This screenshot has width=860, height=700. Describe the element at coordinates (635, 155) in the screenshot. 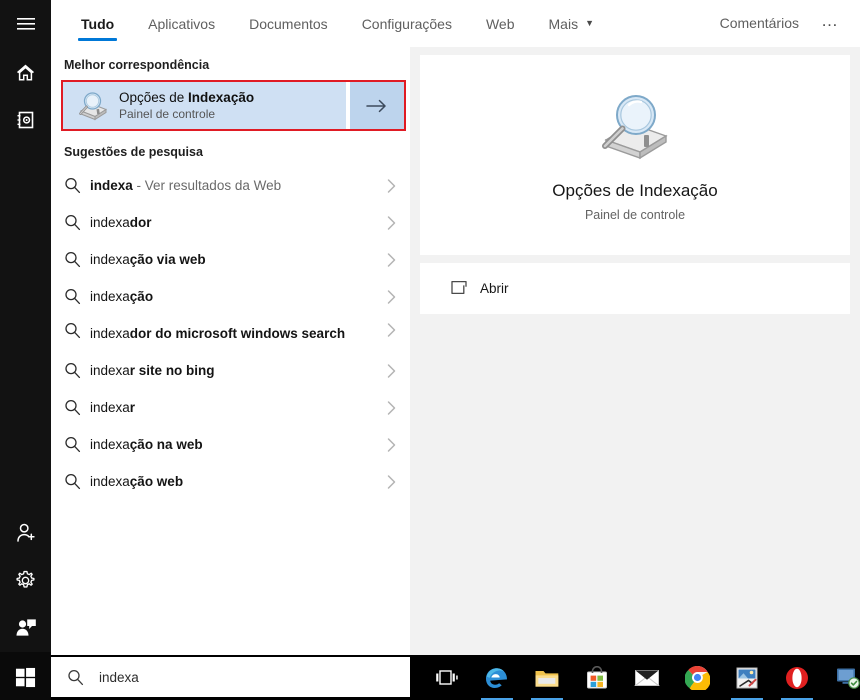

I see `preview-card: Opções de Indexação Painel de controle` at that location.